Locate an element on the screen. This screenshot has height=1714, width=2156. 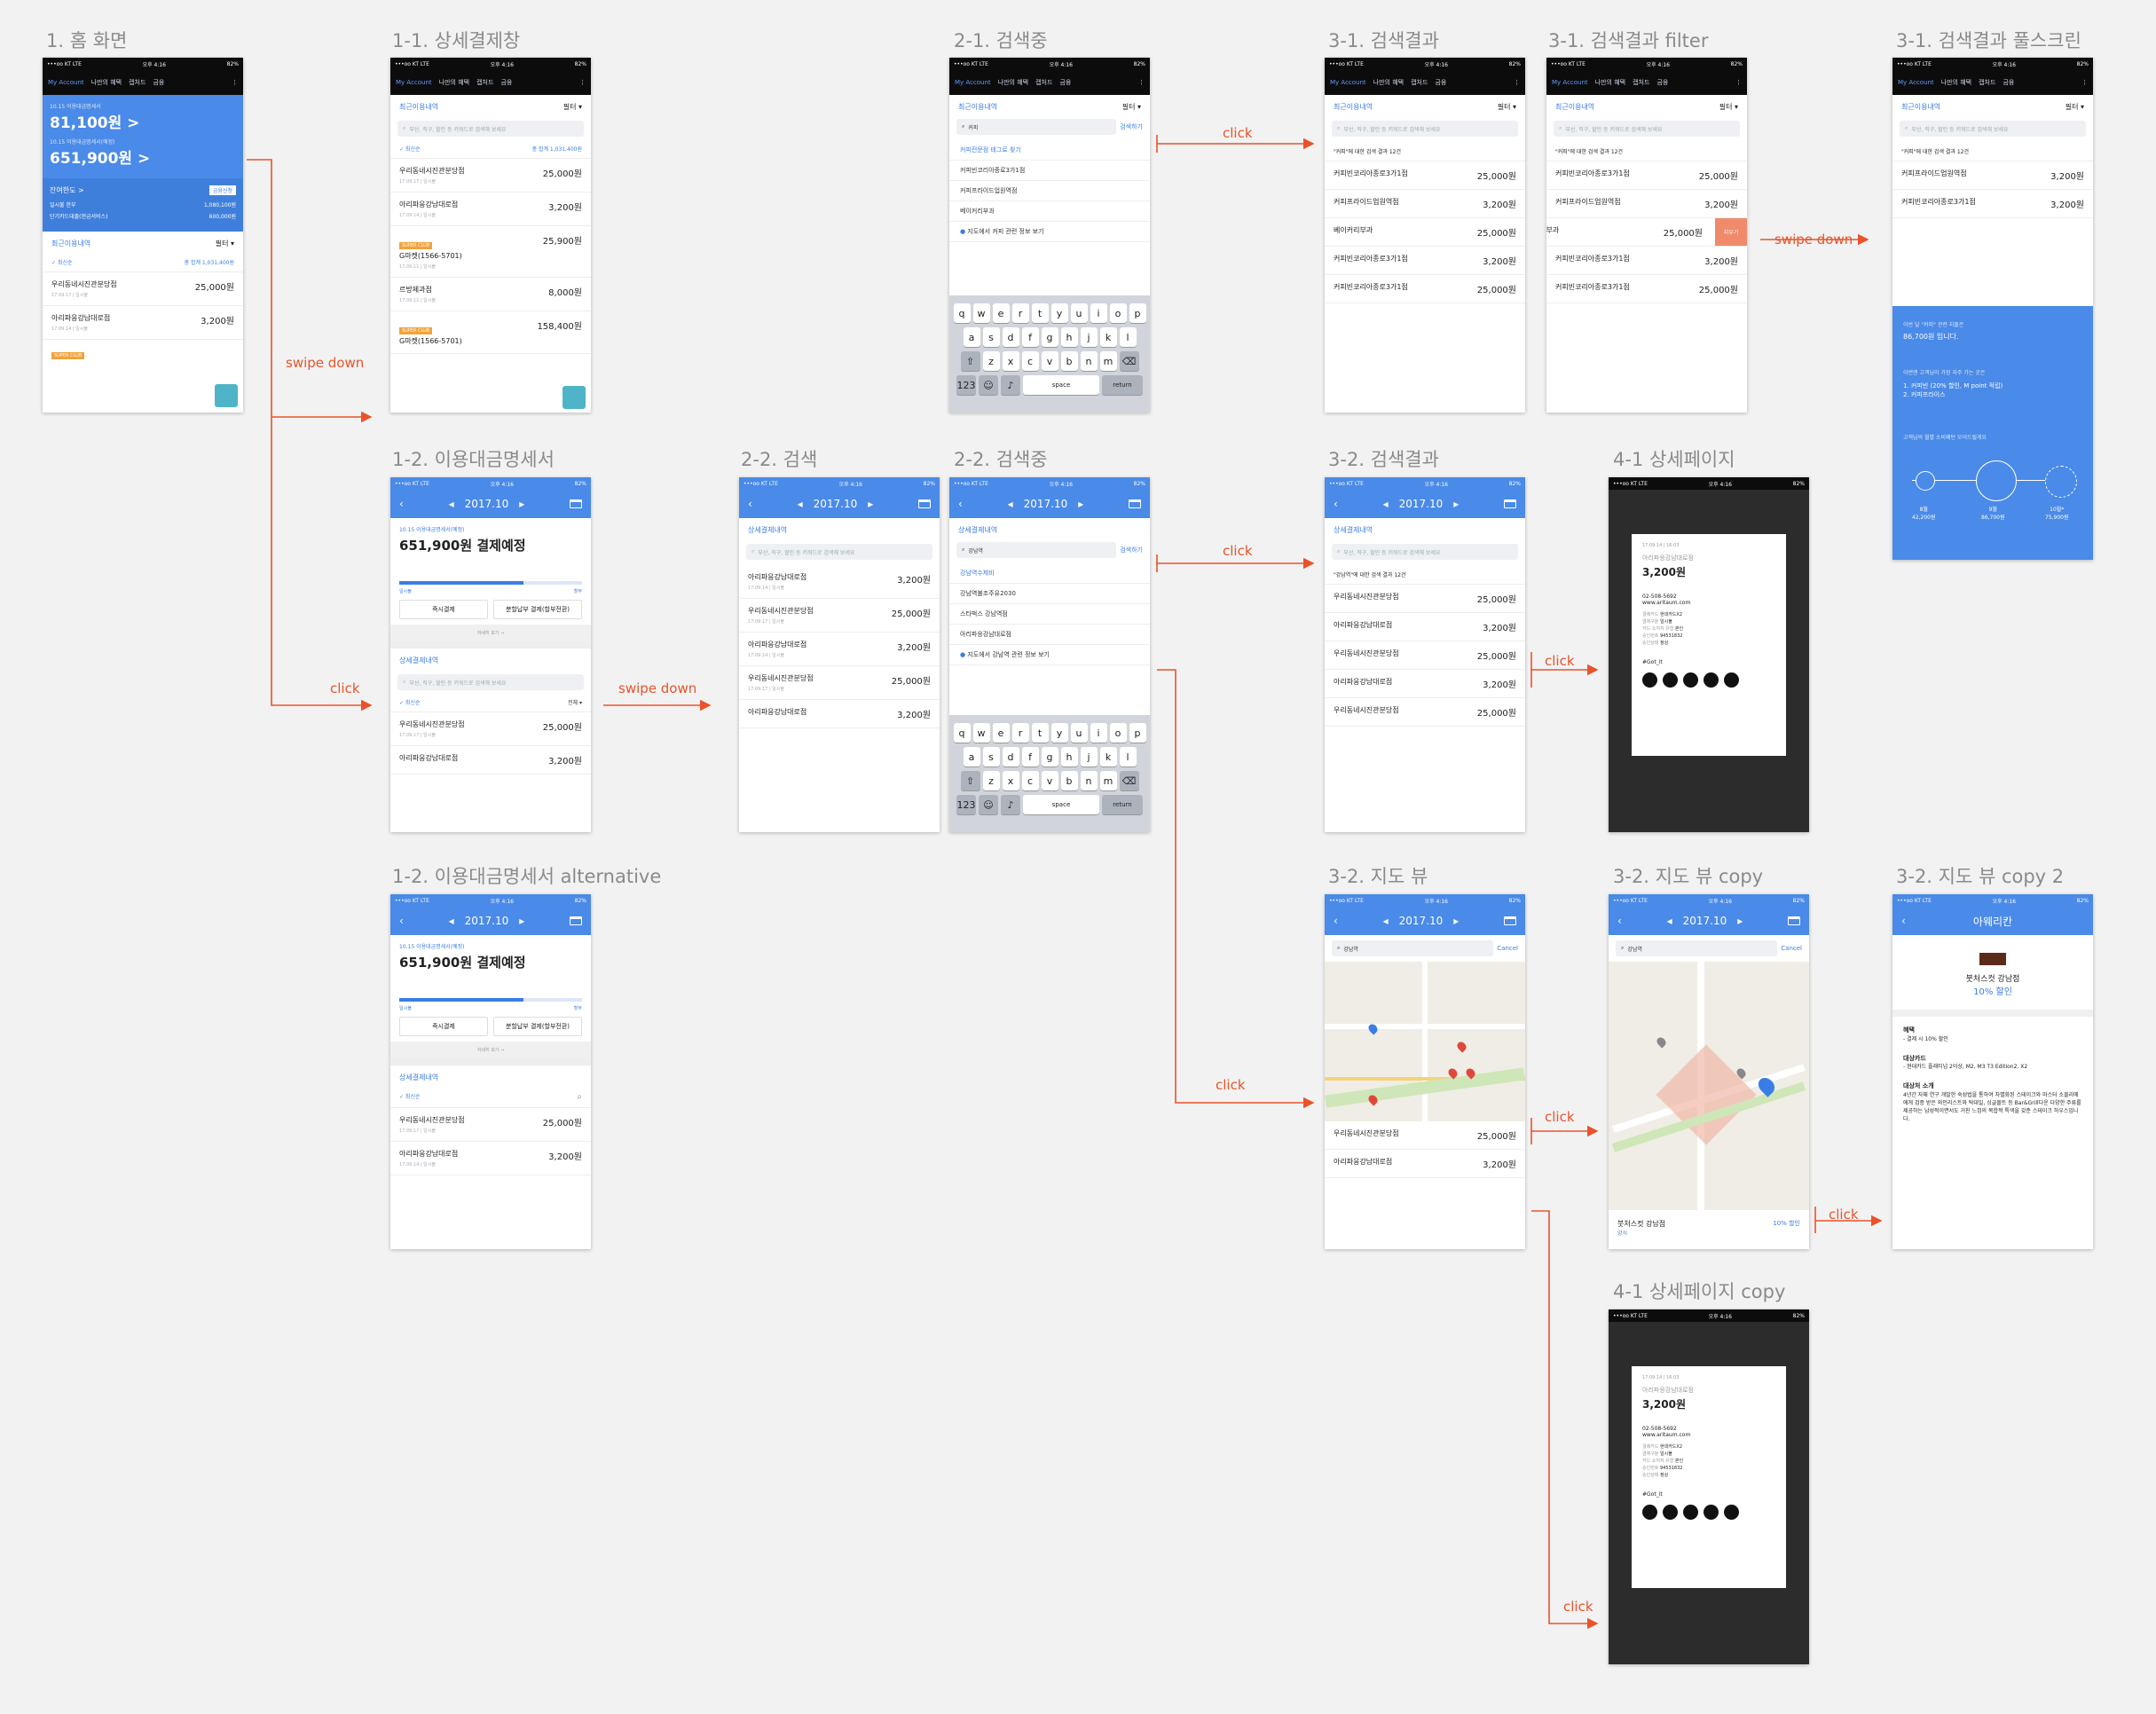
limit-button: 금융신청 is located at coordinates (222, 190).